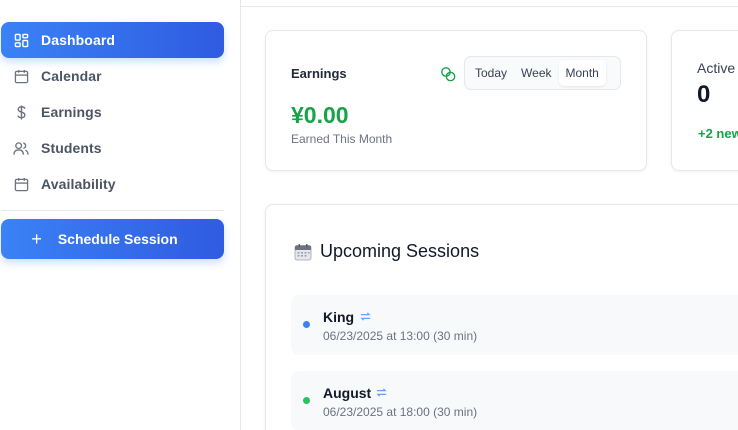 The height and width of the screenshot is (430, 738). What do you see at coordinates (489, 6) in the screenshot?
I see `header-divider` at bounding box center [489, 6].